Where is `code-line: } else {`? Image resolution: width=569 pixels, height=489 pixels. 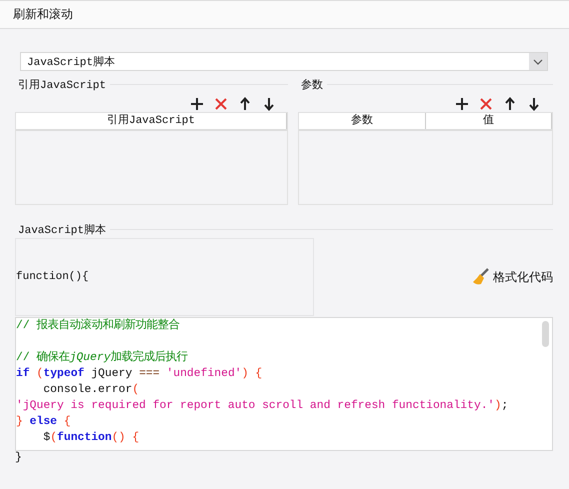 code-line: } else { is located at coordinates (43, 422).